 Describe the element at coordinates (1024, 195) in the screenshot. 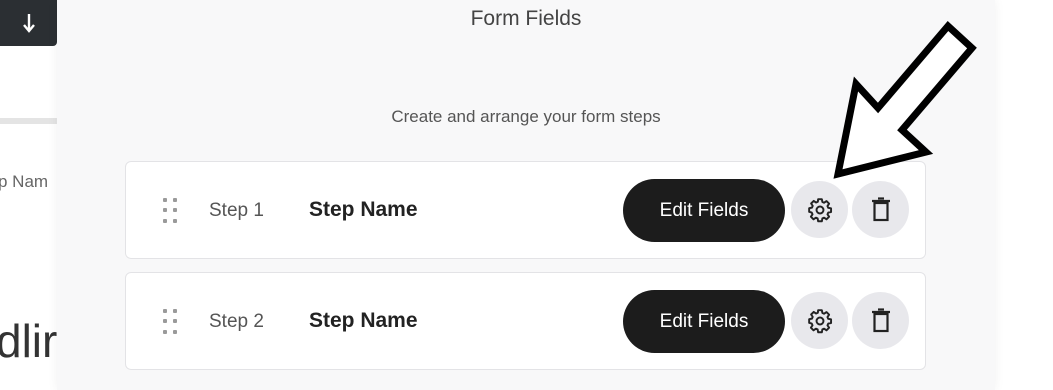

I see `background-right-strip` at that location.